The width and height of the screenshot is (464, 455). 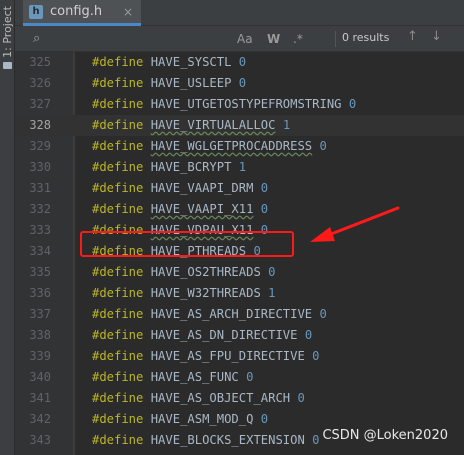 What do you see at coordinates (40, 293) in the screenshot?
I see `line-number: 336` at bounding box center [40, 293].